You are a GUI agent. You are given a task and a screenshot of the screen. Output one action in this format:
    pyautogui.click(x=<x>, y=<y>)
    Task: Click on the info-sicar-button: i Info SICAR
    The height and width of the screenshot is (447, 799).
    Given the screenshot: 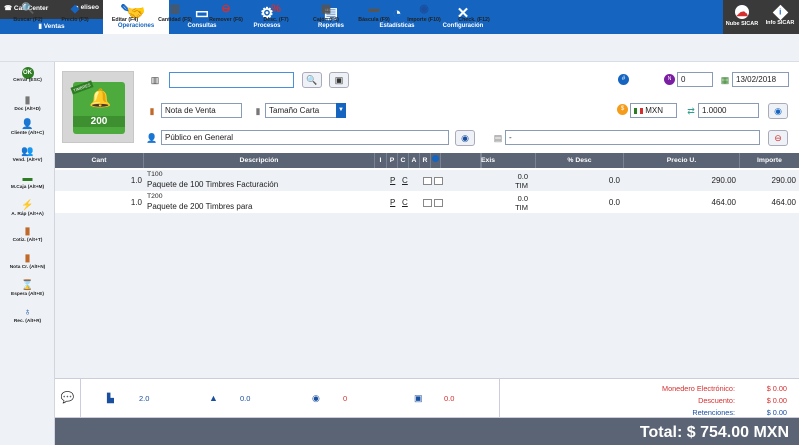 What is the action you would take?
    pyautogui.click(x=780, y=13)
    